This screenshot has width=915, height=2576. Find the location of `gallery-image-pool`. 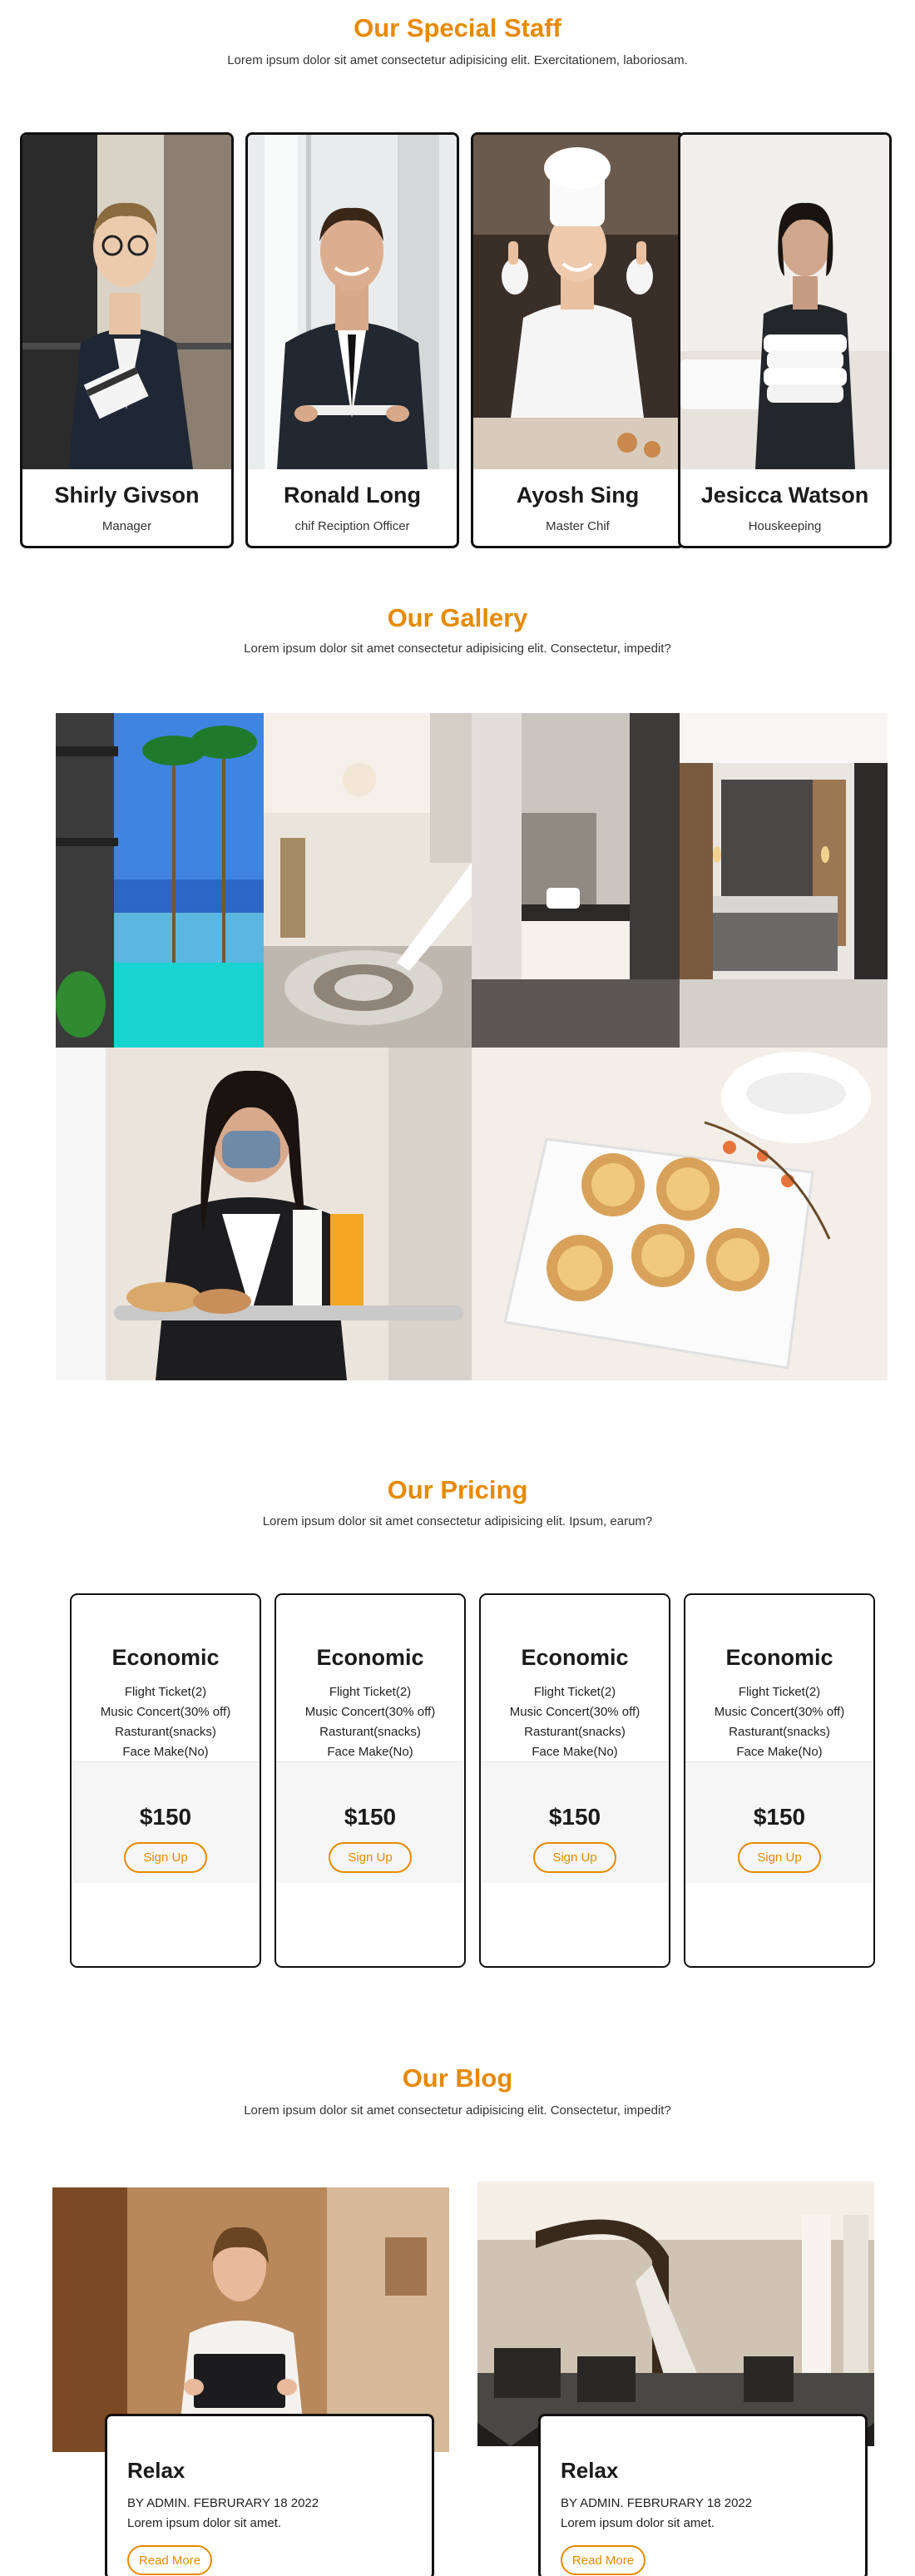

gallery-image-pool is located at coordinates (160, 881).